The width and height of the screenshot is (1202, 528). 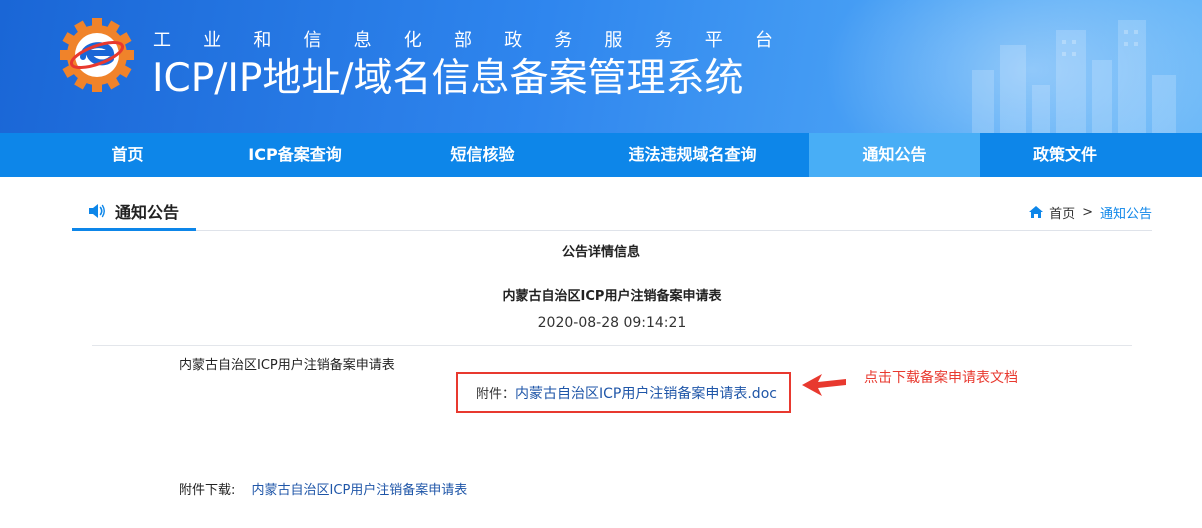 I want to click on section-title: 通知公告, so click(x=147, y=212).